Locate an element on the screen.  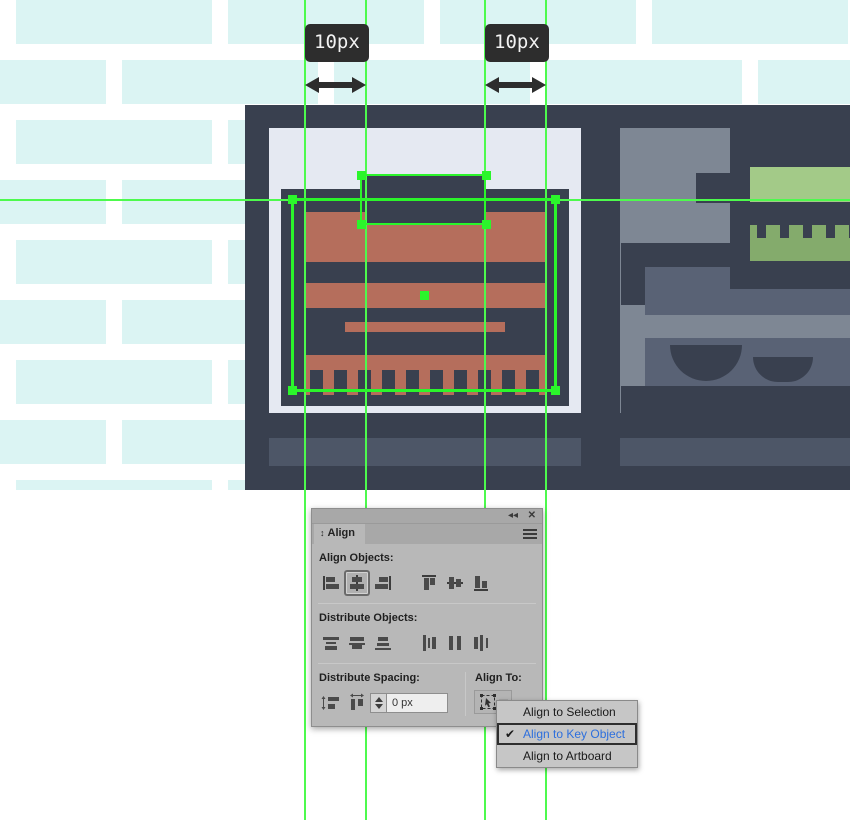
menu-item-align-to-key-object: ✔ Align to Key Object is located at coordinates (567, 734).